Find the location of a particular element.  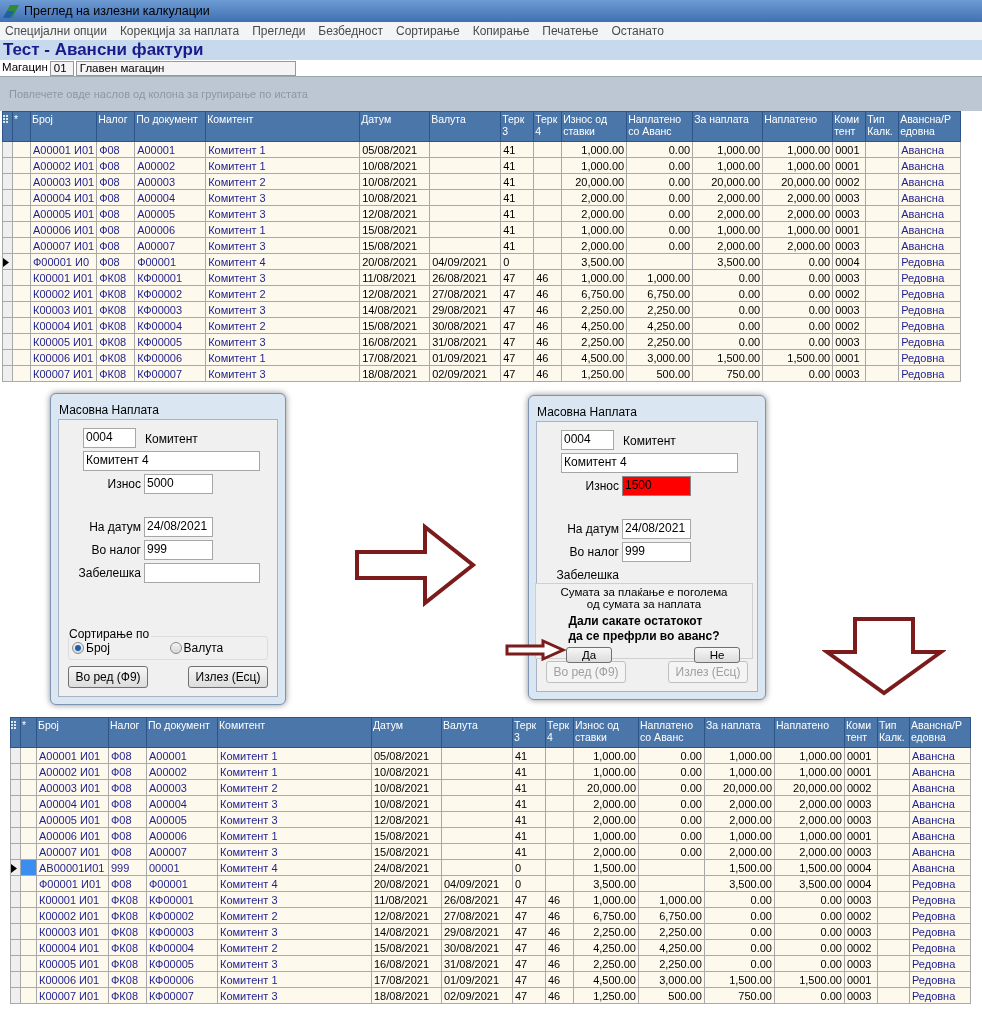

menu-item: Останато is located at coordinates (640, 31).